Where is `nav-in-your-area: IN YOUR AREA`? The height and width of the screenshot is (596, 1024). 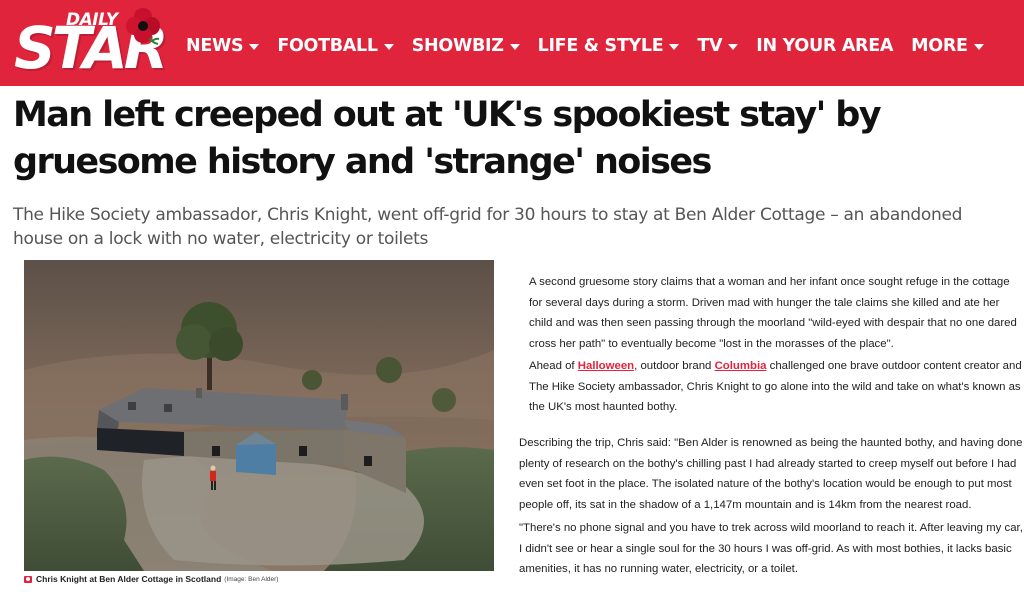 nav-in-your-area: IN YOUR AREA is located at coordinates (824, 46).